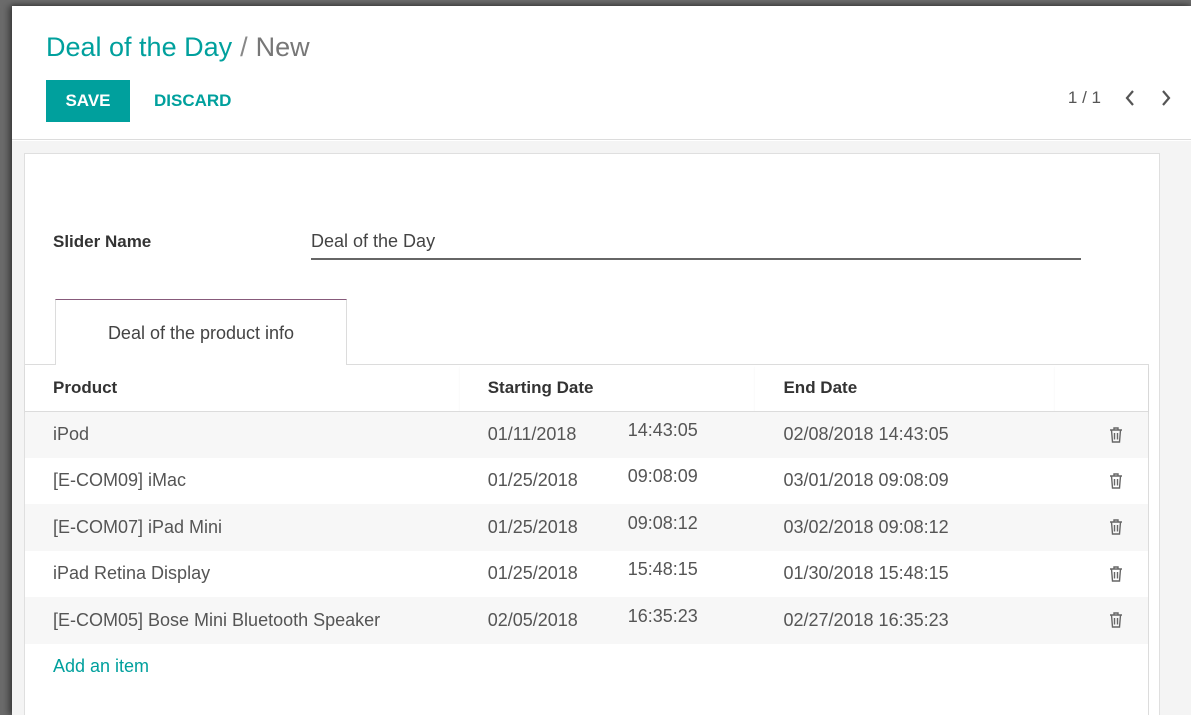 This screenshot has width=1191, height=715. What do you see at coordinates (905, 388) in the screenshot?
I see `column-header-end-date: End Date` at bounding box center [905, 388].